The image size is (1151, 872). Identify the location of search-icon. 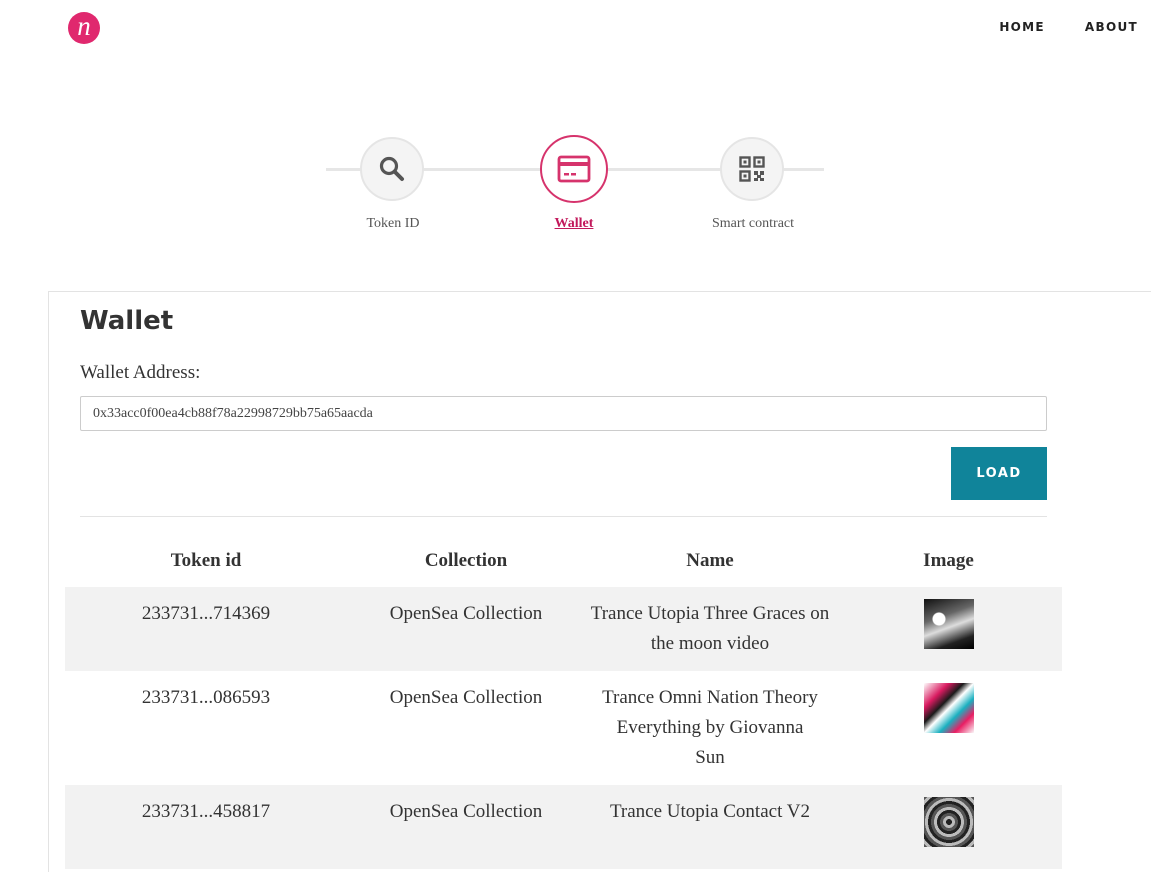
(391, 168).